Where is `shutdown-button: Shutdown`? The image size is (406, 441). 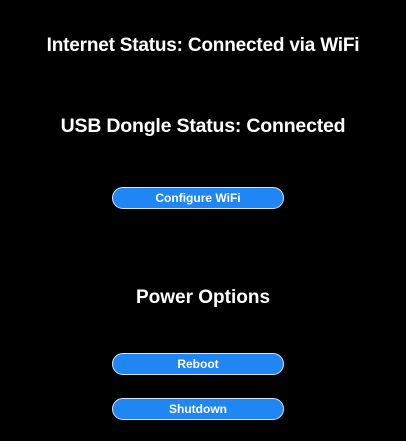
shutdown-button: Shutdown is located at coordinates (198, 409).